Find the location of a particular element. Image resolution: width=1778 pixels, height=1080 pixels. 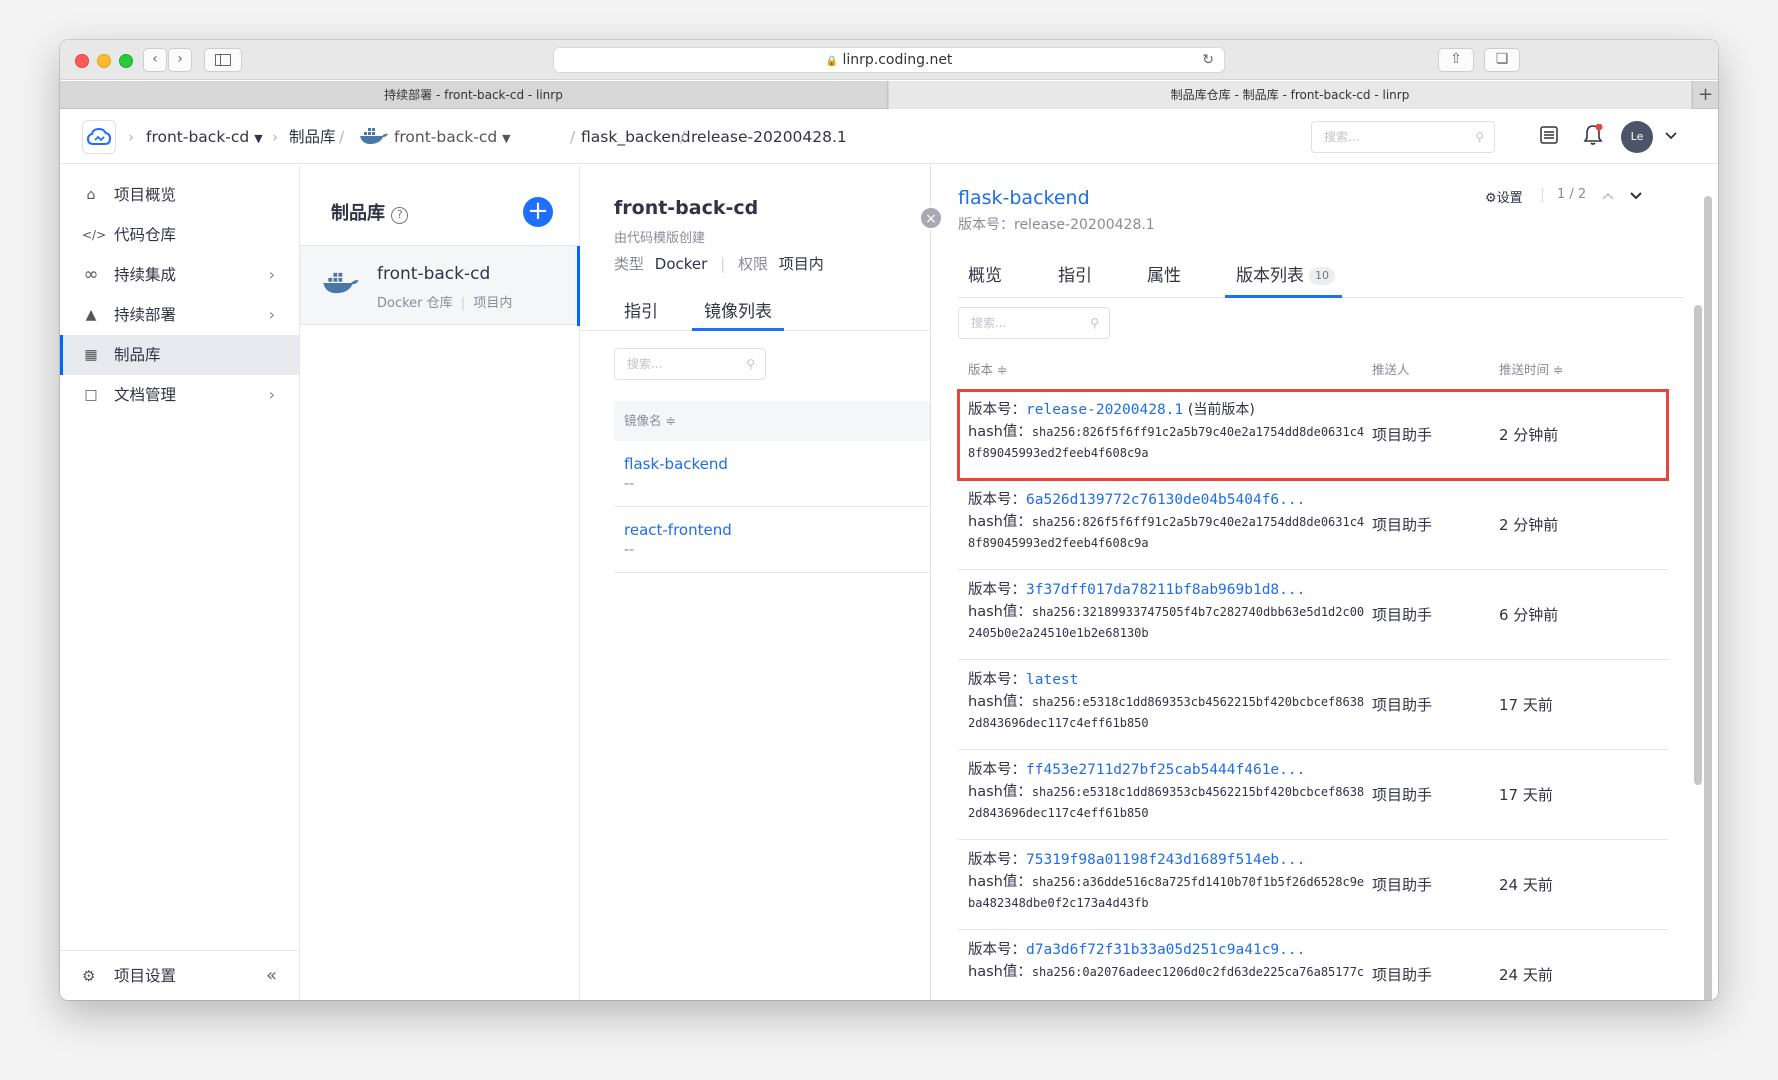

infinity-icon: ∞ is located at coordinates (91, 274).